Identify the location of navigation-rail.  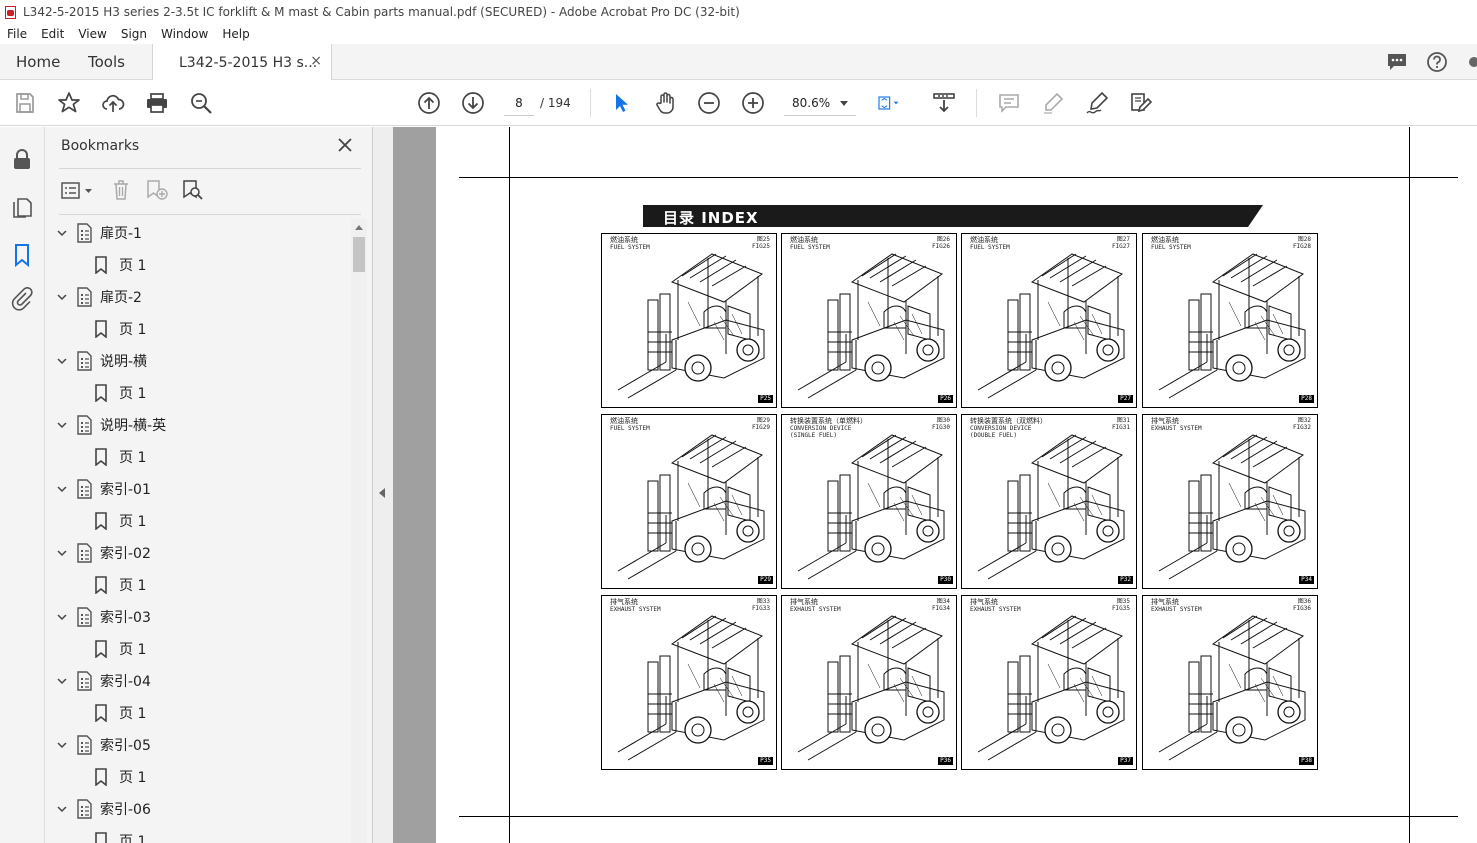
(22, 485).